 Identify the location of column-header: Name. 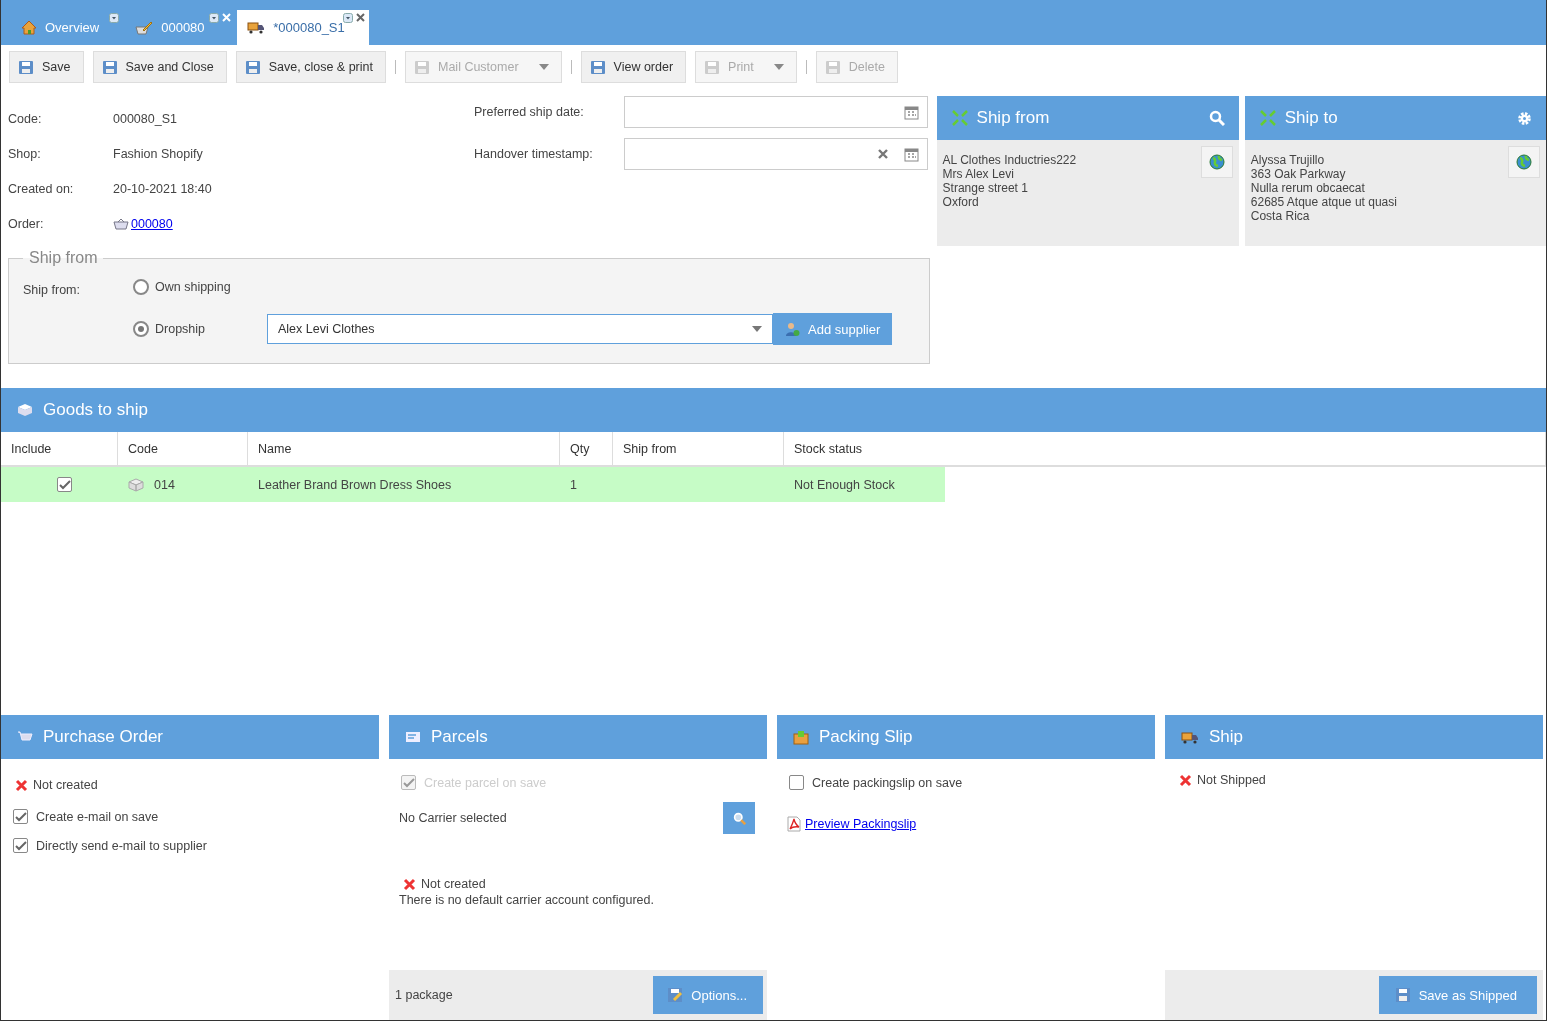
(404, 448).